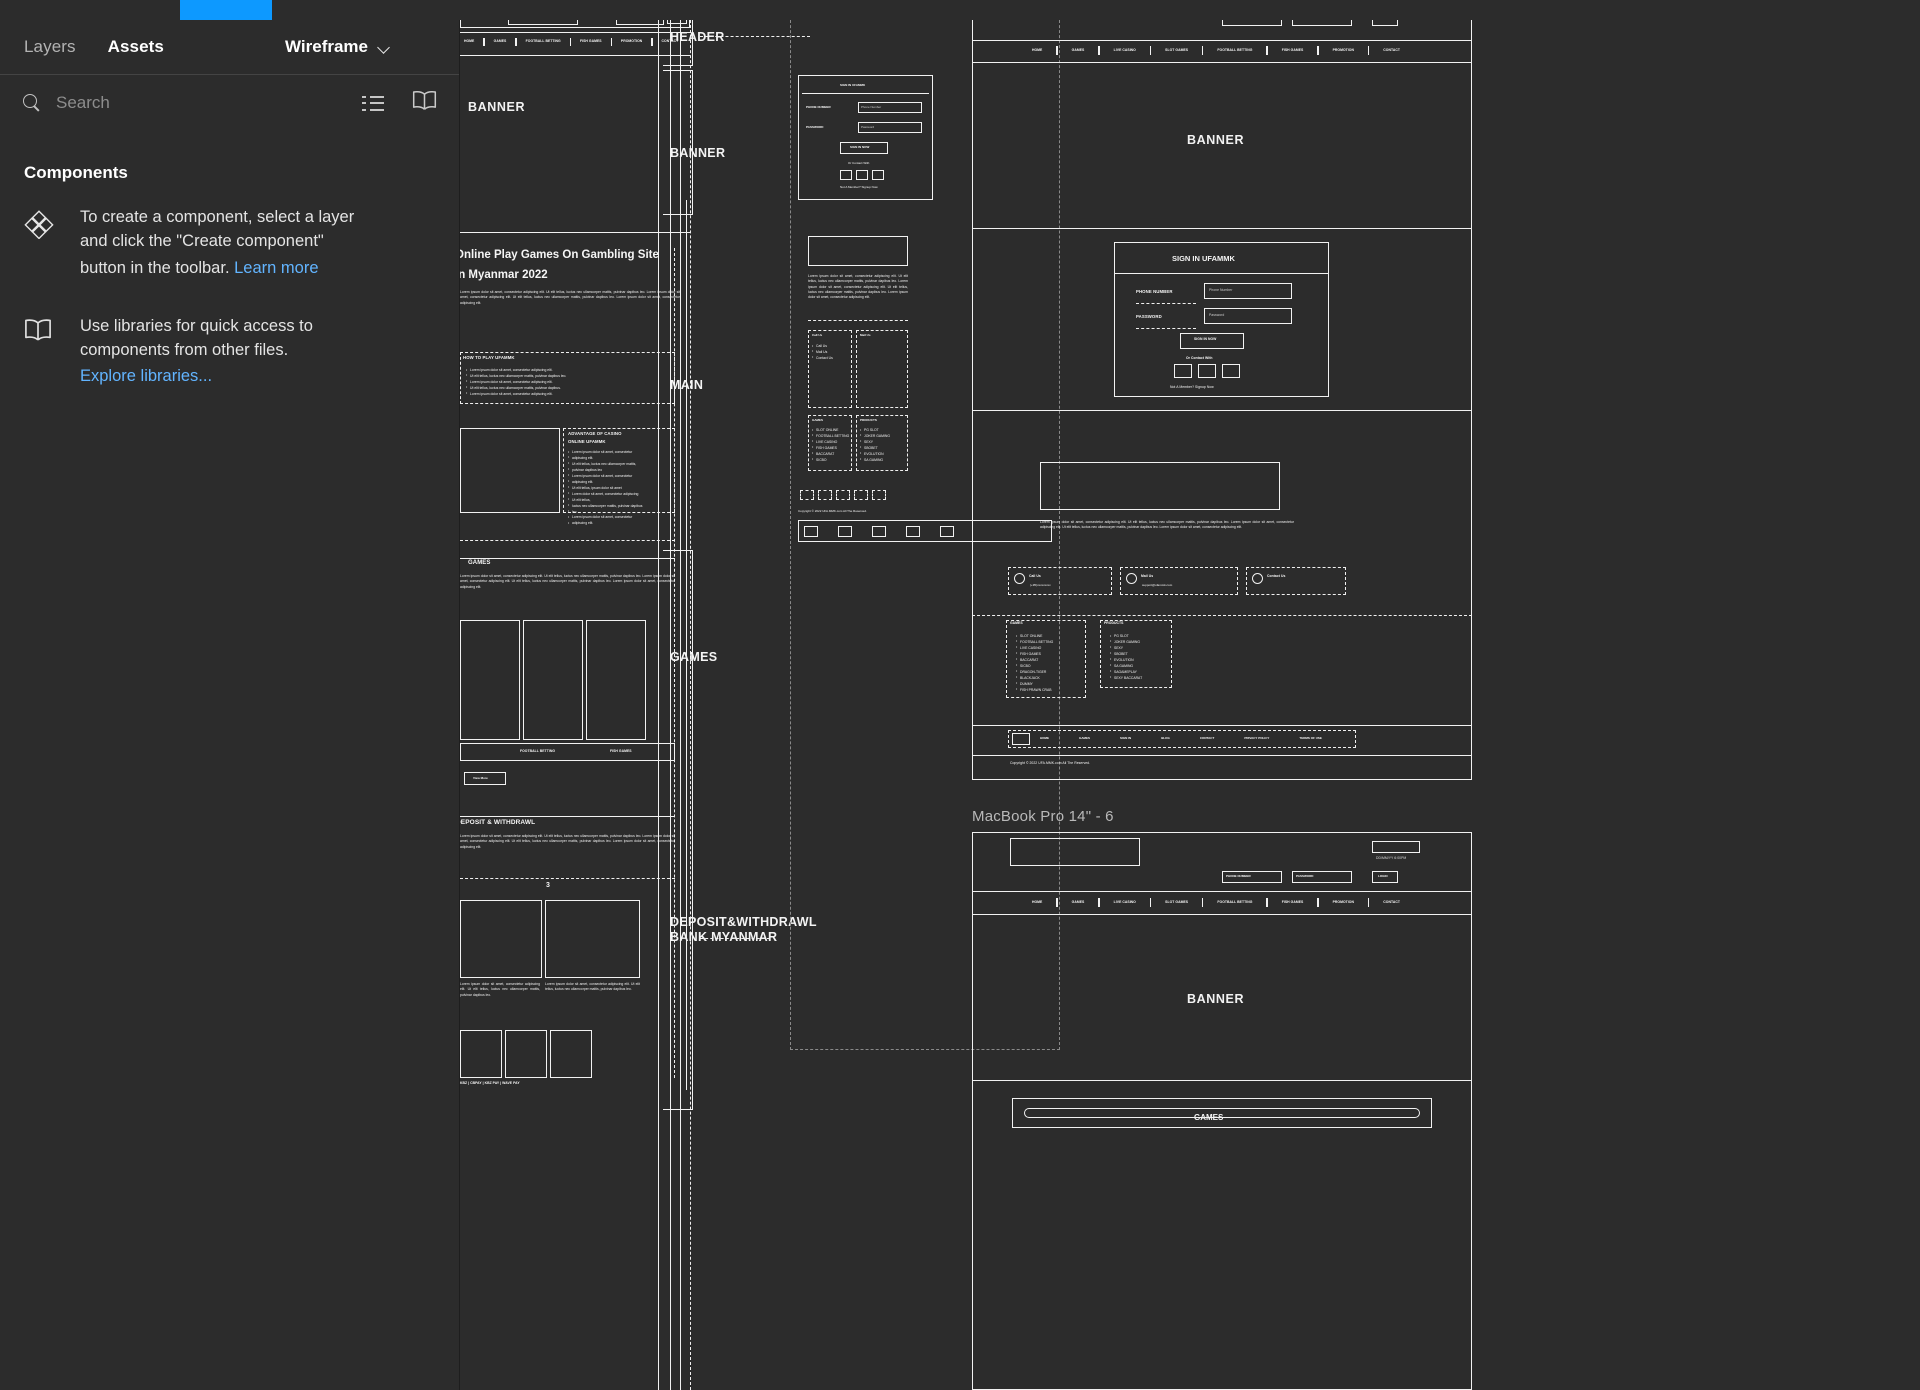 The height and width of the screenshot is (1390, 1920). What do you see at coordinates (859, 163) in the screenshot?
I see `wf-b-divider: Or Contact With` at bounding box center [859, 163].